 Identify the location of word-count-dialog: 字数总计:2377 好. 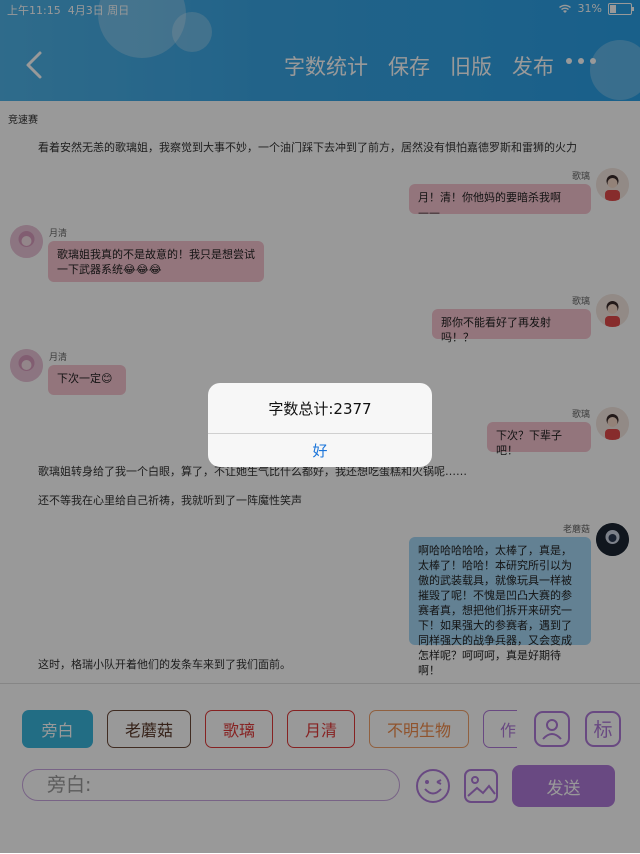
(320, 425).